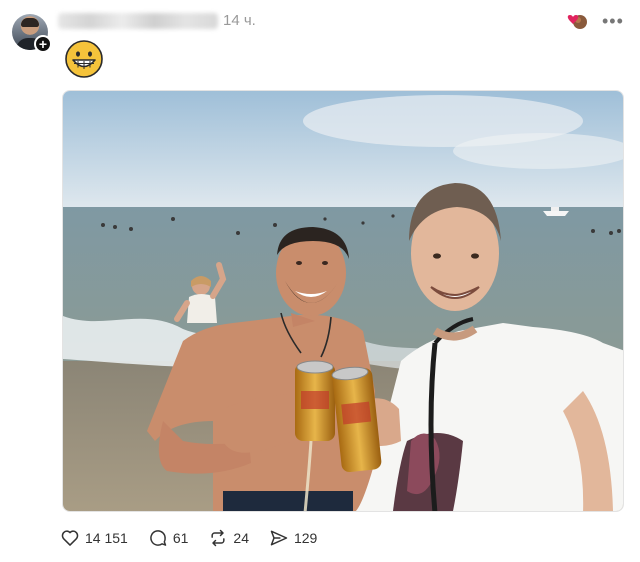 The image size is (640, 562). What do you see at coordinates (305, 538) in the screenshot?
I see `share-count: 129` at bounding box center [305, 538].